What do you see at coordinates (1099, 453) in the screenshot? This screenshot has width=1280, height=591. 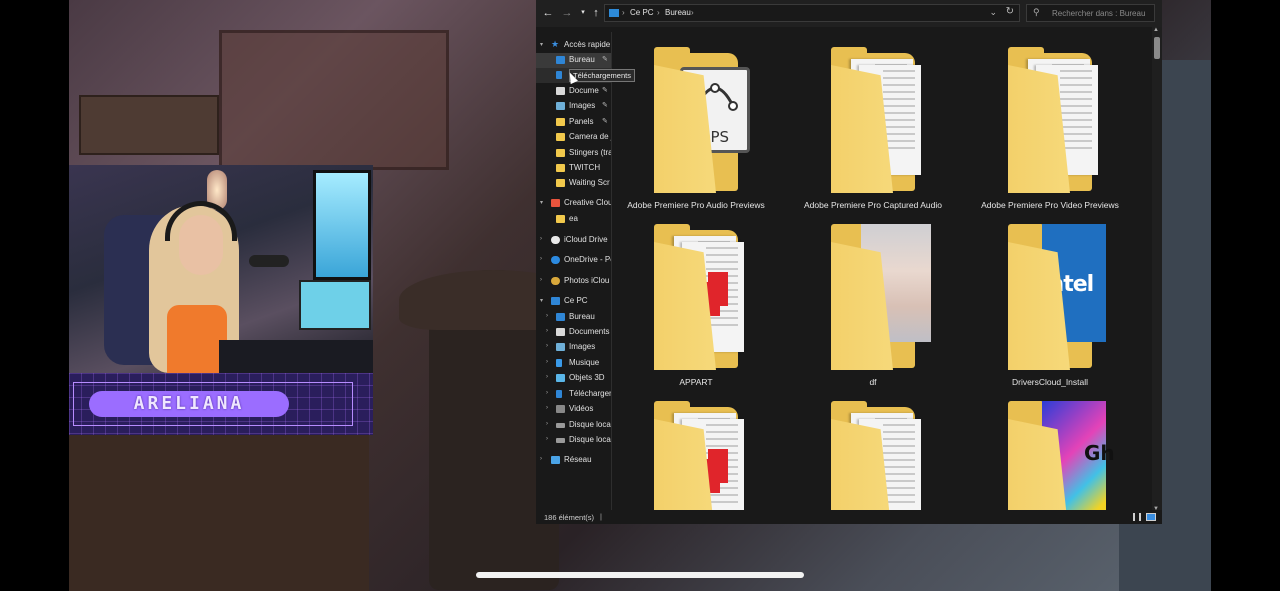 I see `image-preview-label: Gh` at bounding box center [1099, 453].